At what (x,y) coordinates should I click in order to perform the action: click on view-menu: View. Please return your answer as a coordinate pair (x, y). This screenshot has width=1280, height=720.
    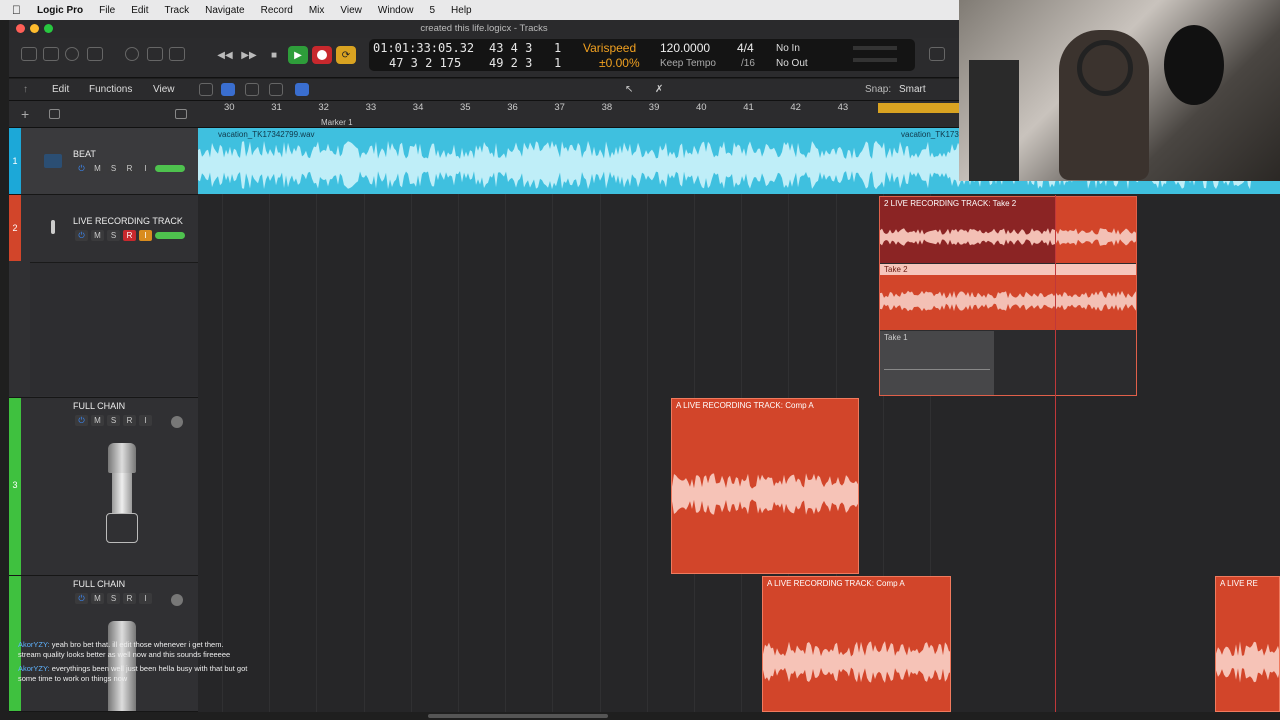
    Looking at the image, I should click on (164, 89).